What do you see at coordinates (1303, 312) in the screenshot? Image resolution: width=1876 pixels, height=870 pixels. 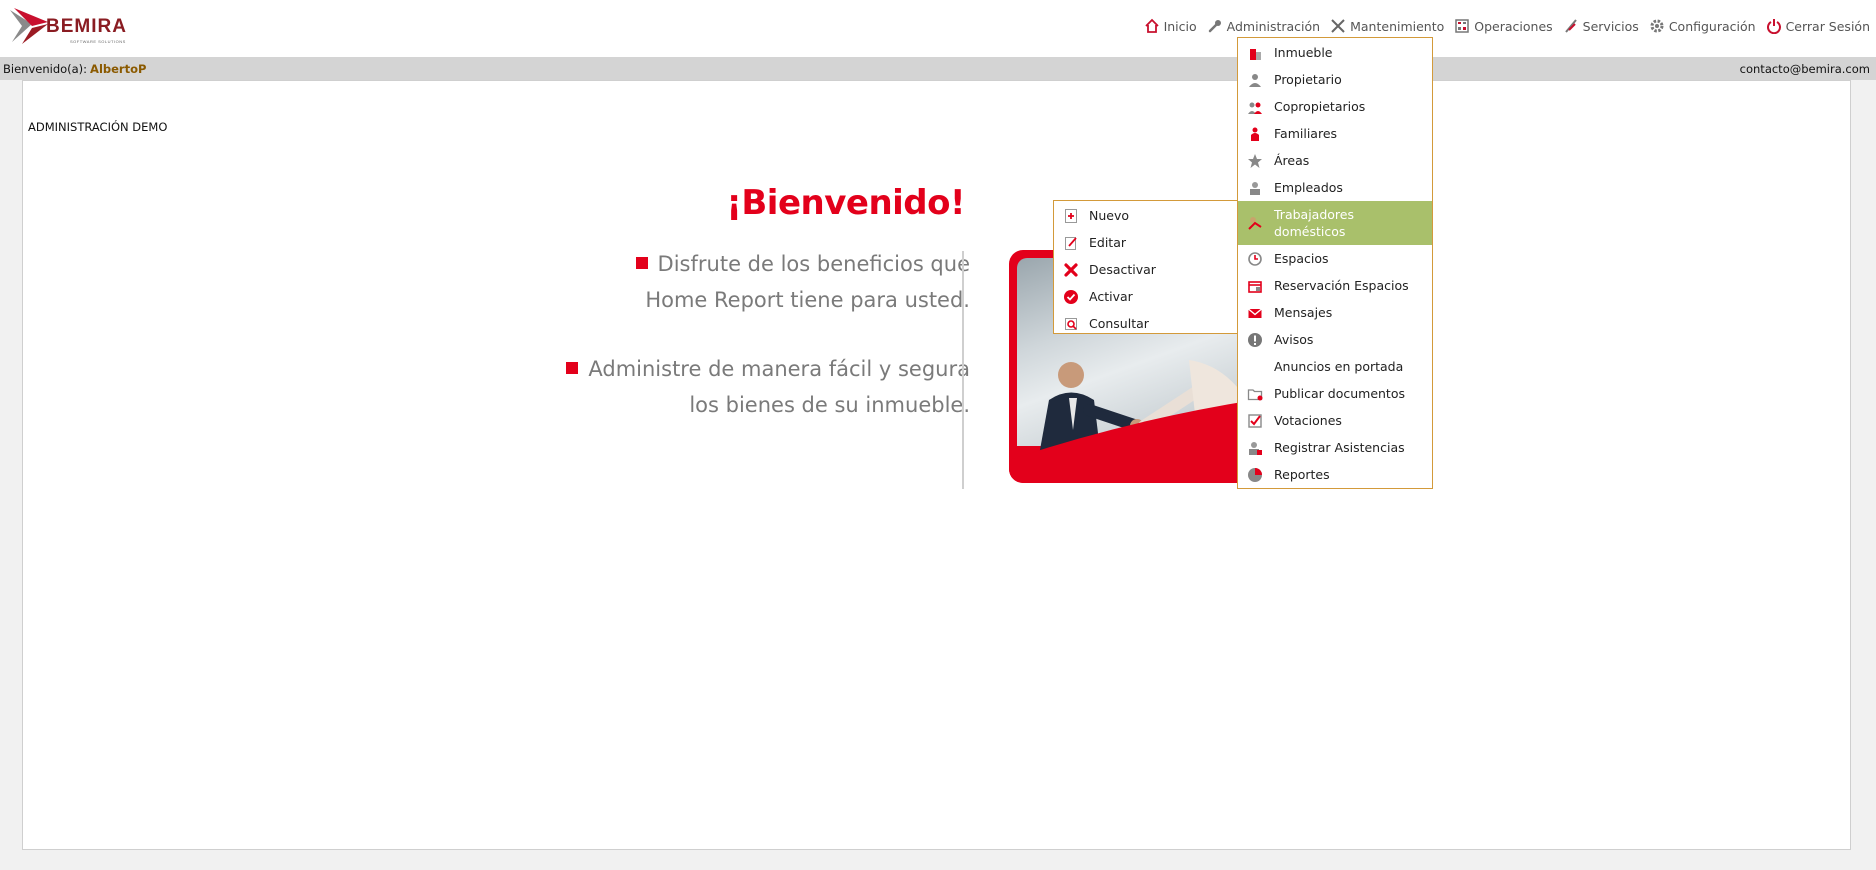 I see `menu-item-label: Mensajes` at bounding box center [1303, 312].